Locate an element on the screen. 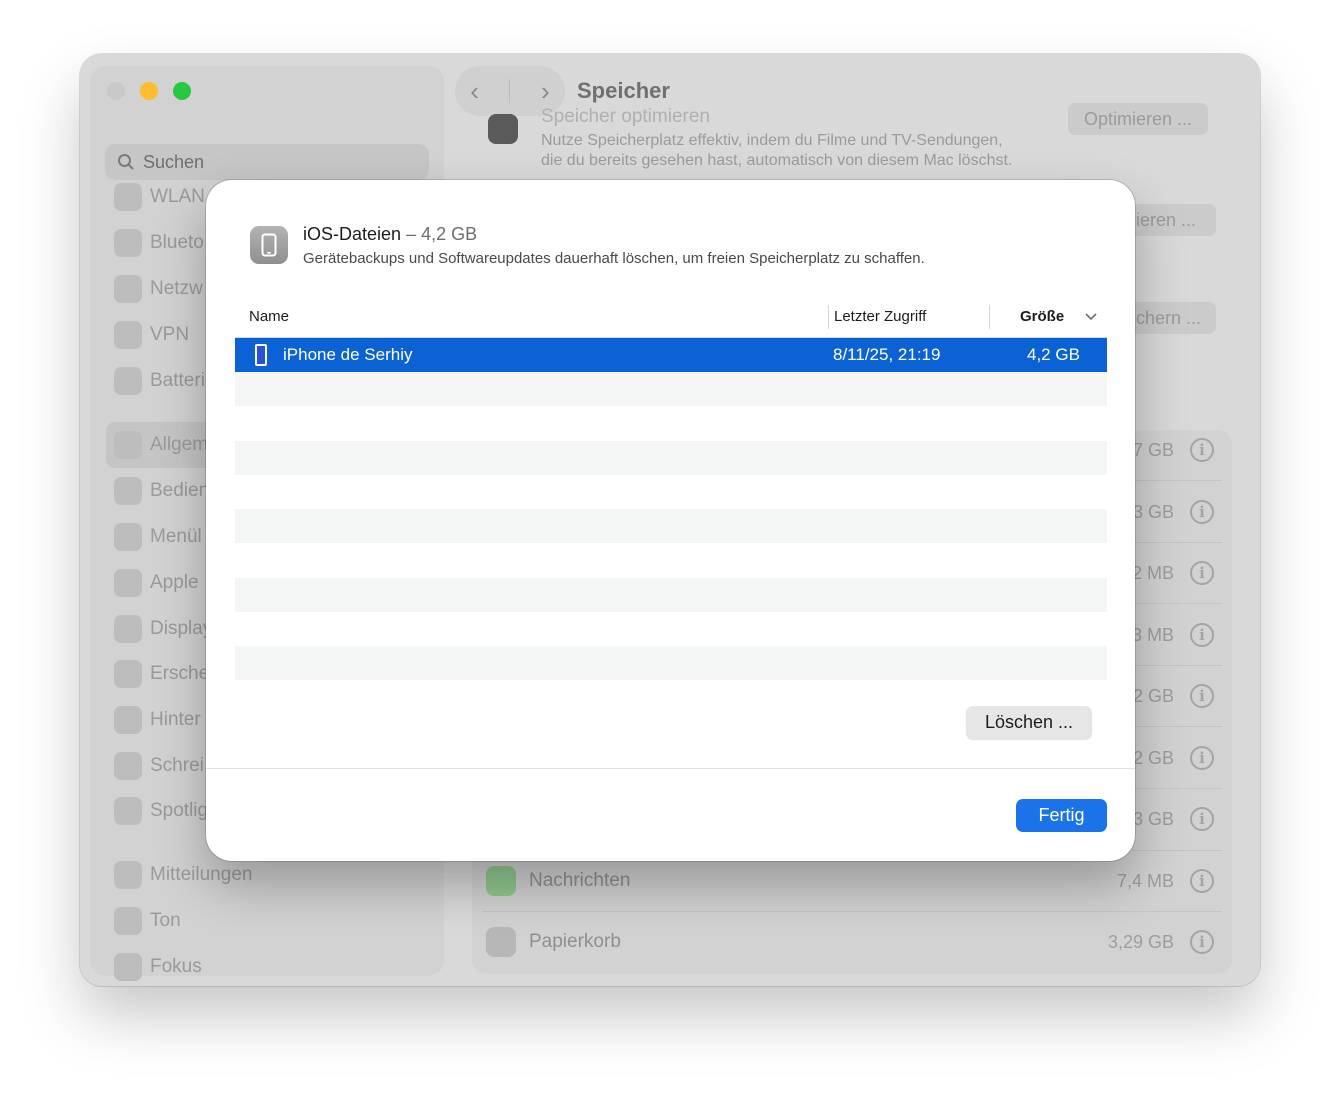 The image size is (1340, 1093). gear-icon is located at coordinates (128, 445).